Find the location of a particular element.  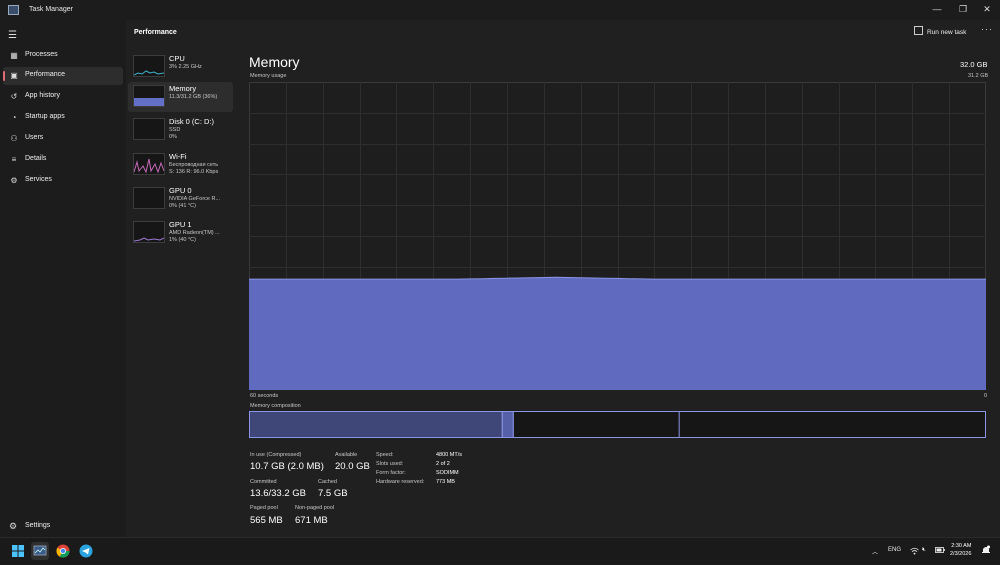

sidebar-item-label: Services is located at coordinates (38, 179).